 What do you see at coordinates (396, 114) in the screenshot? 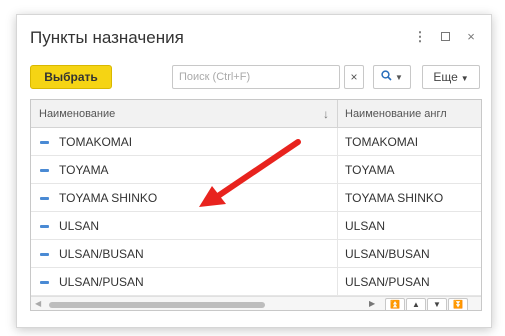
I see `column-header-name-en: Наименование англ` at bounding box center [396, 114].